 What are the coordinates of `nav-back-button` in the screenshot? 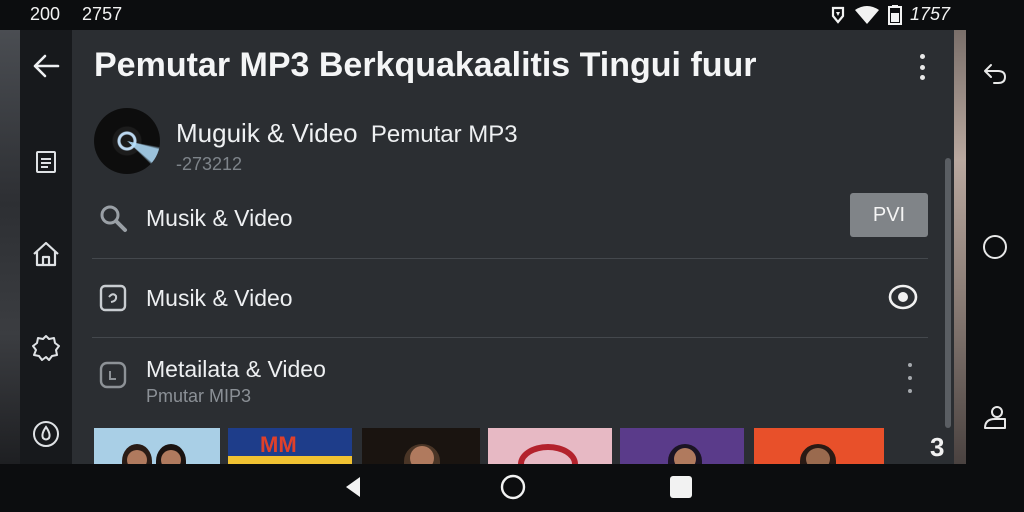 It's located at (353, 489).